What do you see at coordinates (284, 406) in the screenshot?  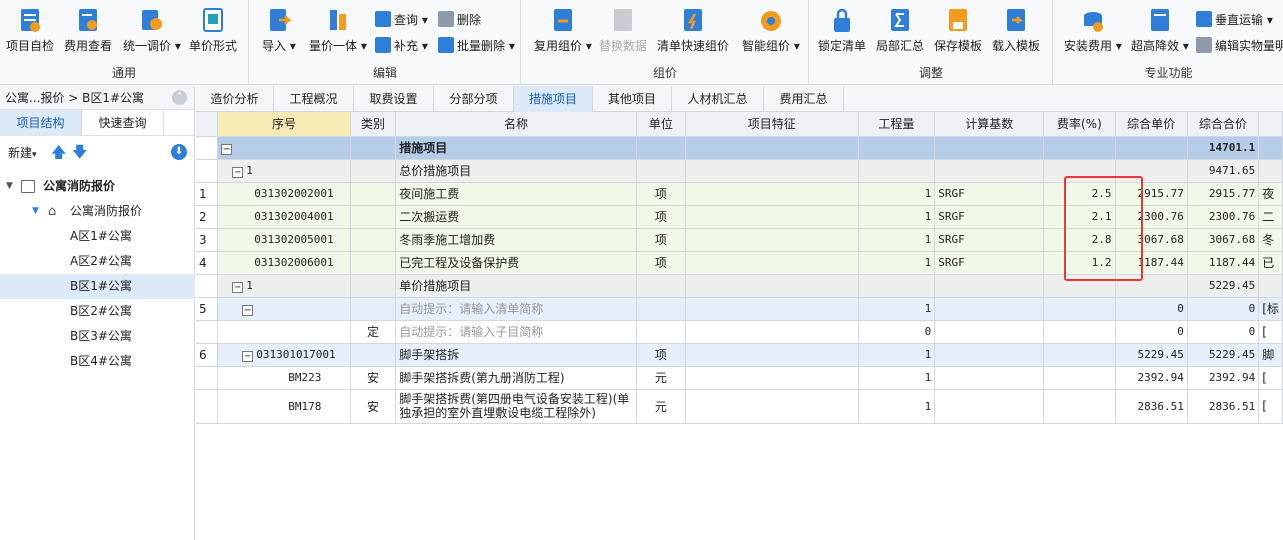 I see `cell-seq: BM178` at bounding box center [284, 406].